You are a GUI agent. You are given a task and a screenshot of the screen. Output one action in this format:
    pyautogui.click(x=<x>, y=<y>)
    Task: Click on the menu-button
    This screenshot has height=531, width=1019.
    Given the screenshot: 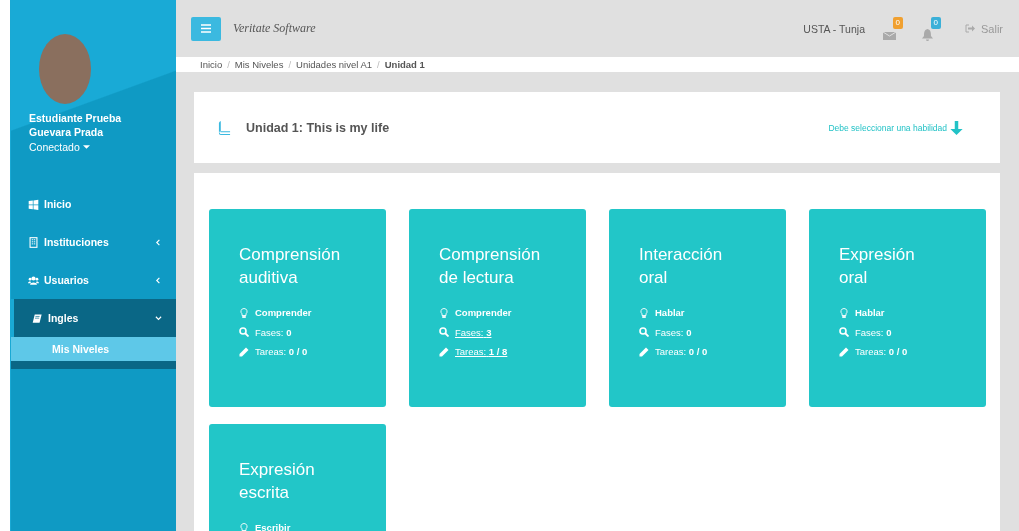 What is the action you would take?
    pyautogui.click(x=206, y=28)
    